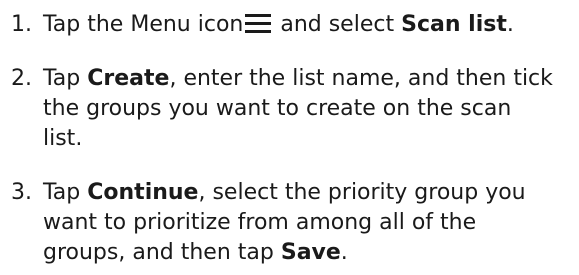 This screenshot has height=275, width=579. I want to click on create-term: Create, so click(128, 78).